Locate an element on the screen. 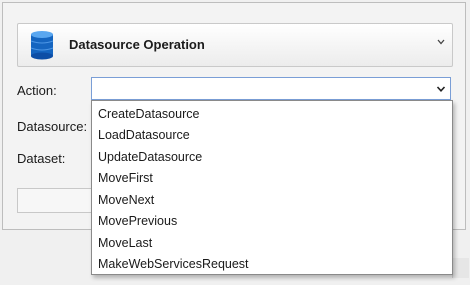 The width and height of the screenshot is (470, 285). dropdown-option: MovePrevious is located at coordinates (137, 221).